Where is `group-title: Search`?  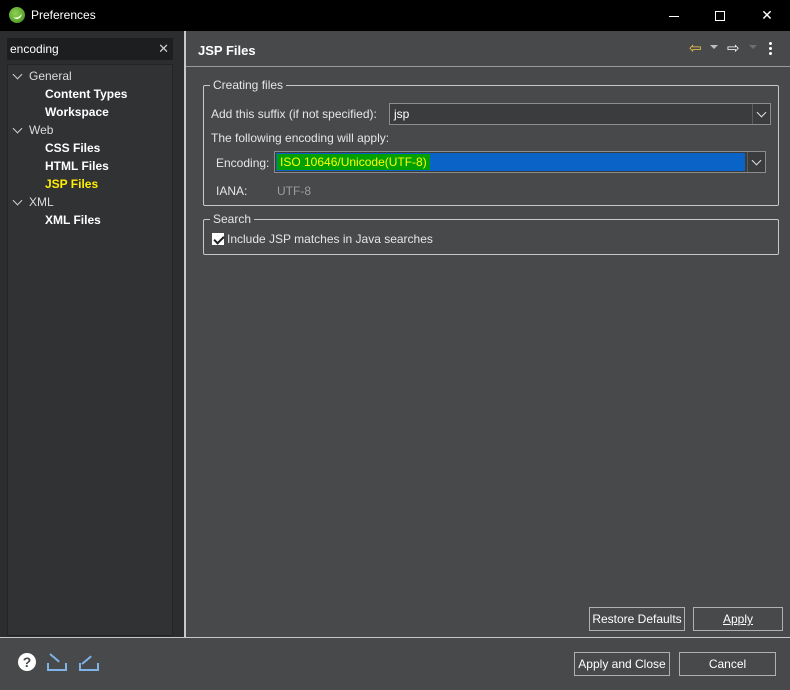 group-title: Search is located at coordinates (232, 219).